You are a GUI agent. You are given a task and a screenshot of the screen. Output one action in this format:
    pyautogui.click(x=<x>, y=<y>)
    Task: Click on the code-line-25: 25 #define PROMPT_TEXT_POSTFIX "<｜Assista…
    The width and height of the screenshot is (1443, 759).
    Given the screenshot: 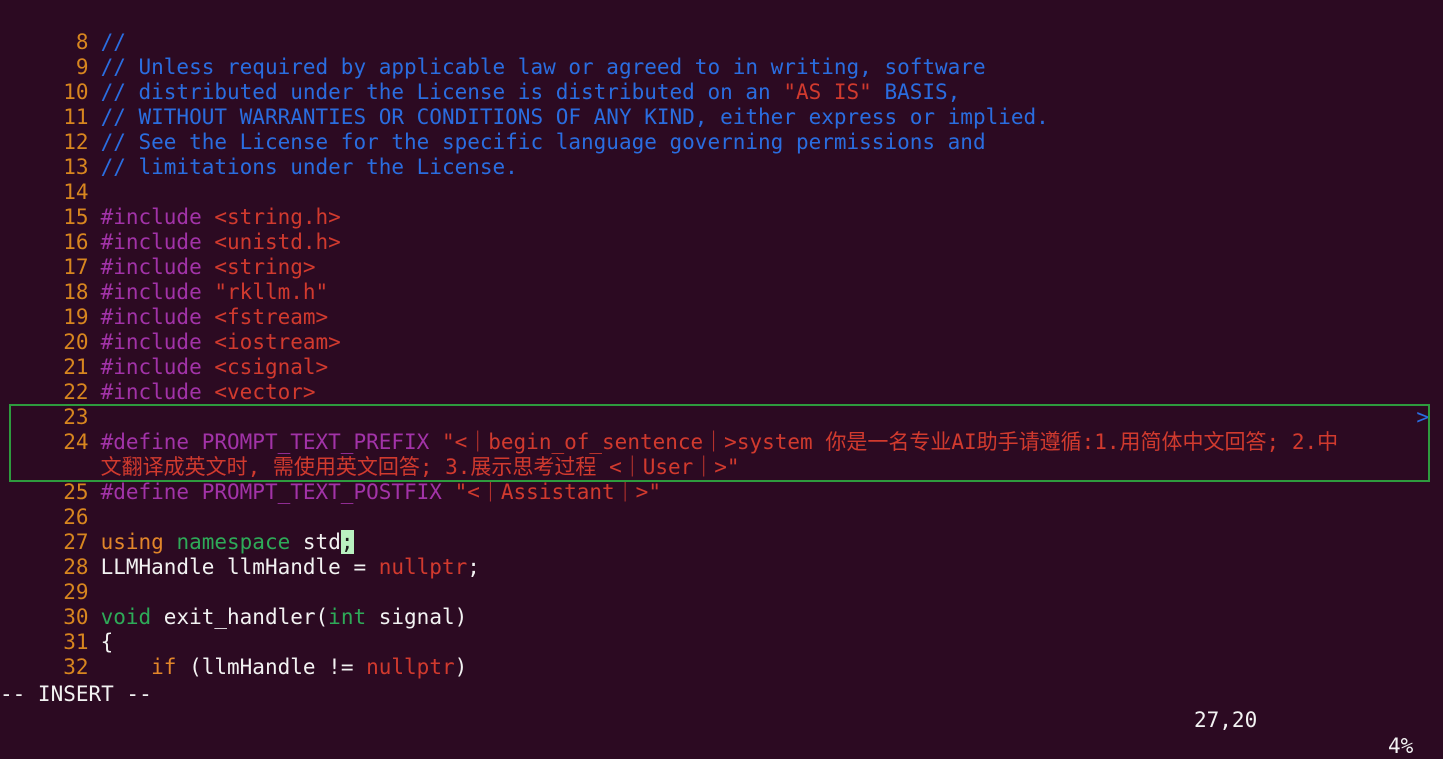 What is the action you would take?
    pyautogui.click(x=721, y=479)
    